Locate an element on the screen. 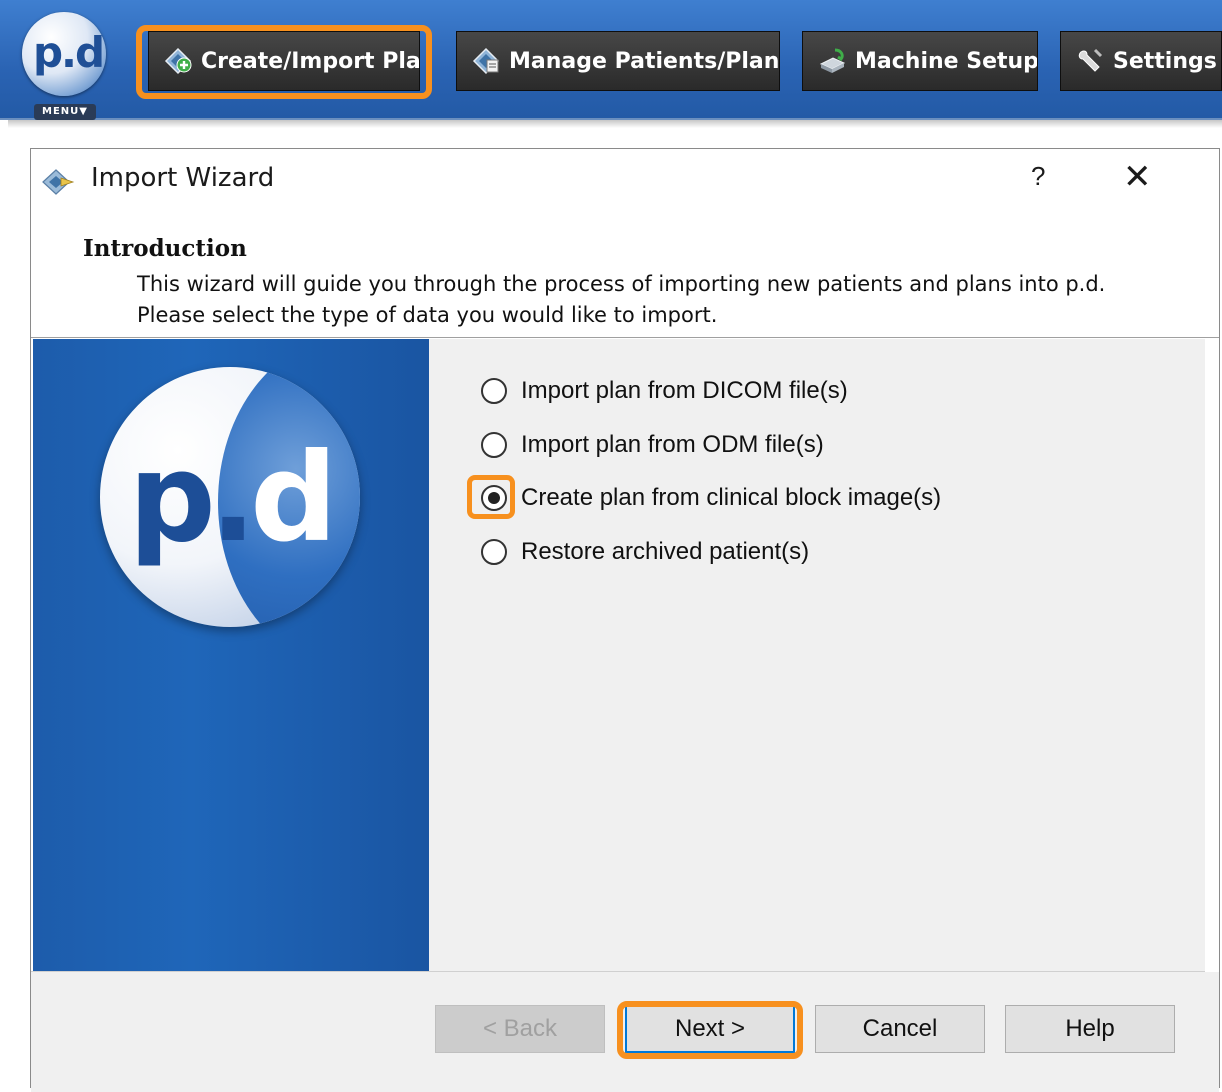  pd-large-logo: p.d is located at coordinates (230, 497).